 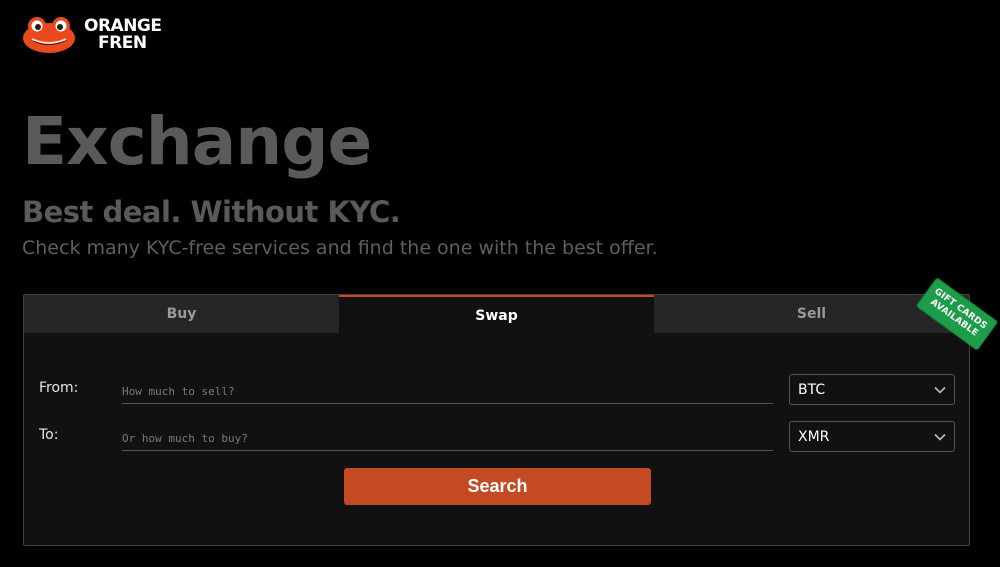 What do you see at coordinates (122, 43) in the screenshot?
I see `logo-line-2: FREN` at bounding box center [122, 43].